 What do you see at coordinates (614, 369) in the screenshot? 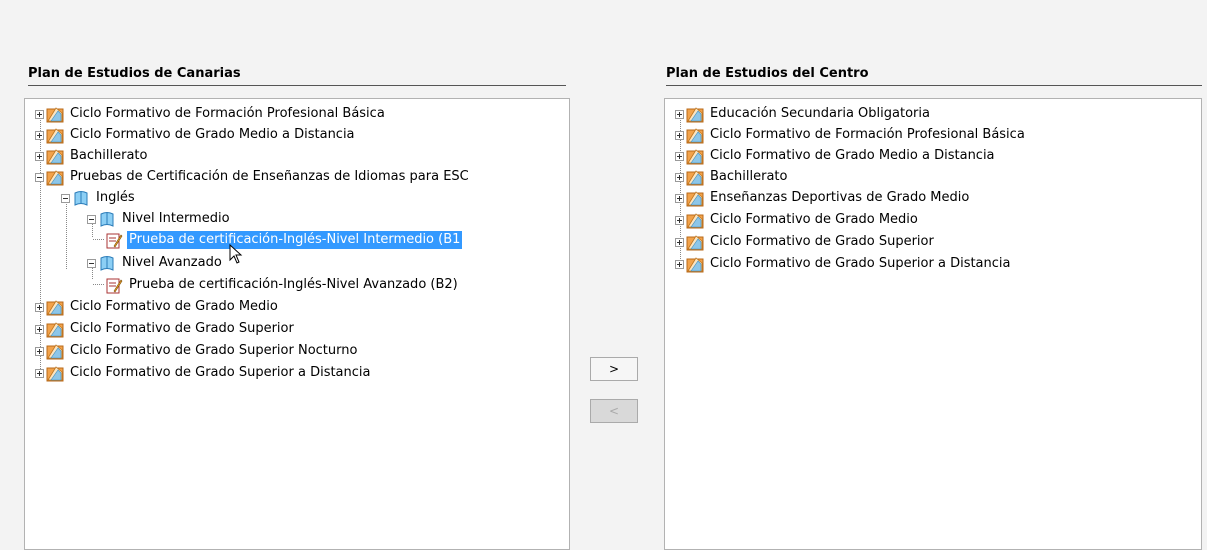
I see `add-button: >` at bounding box center [614, 369].